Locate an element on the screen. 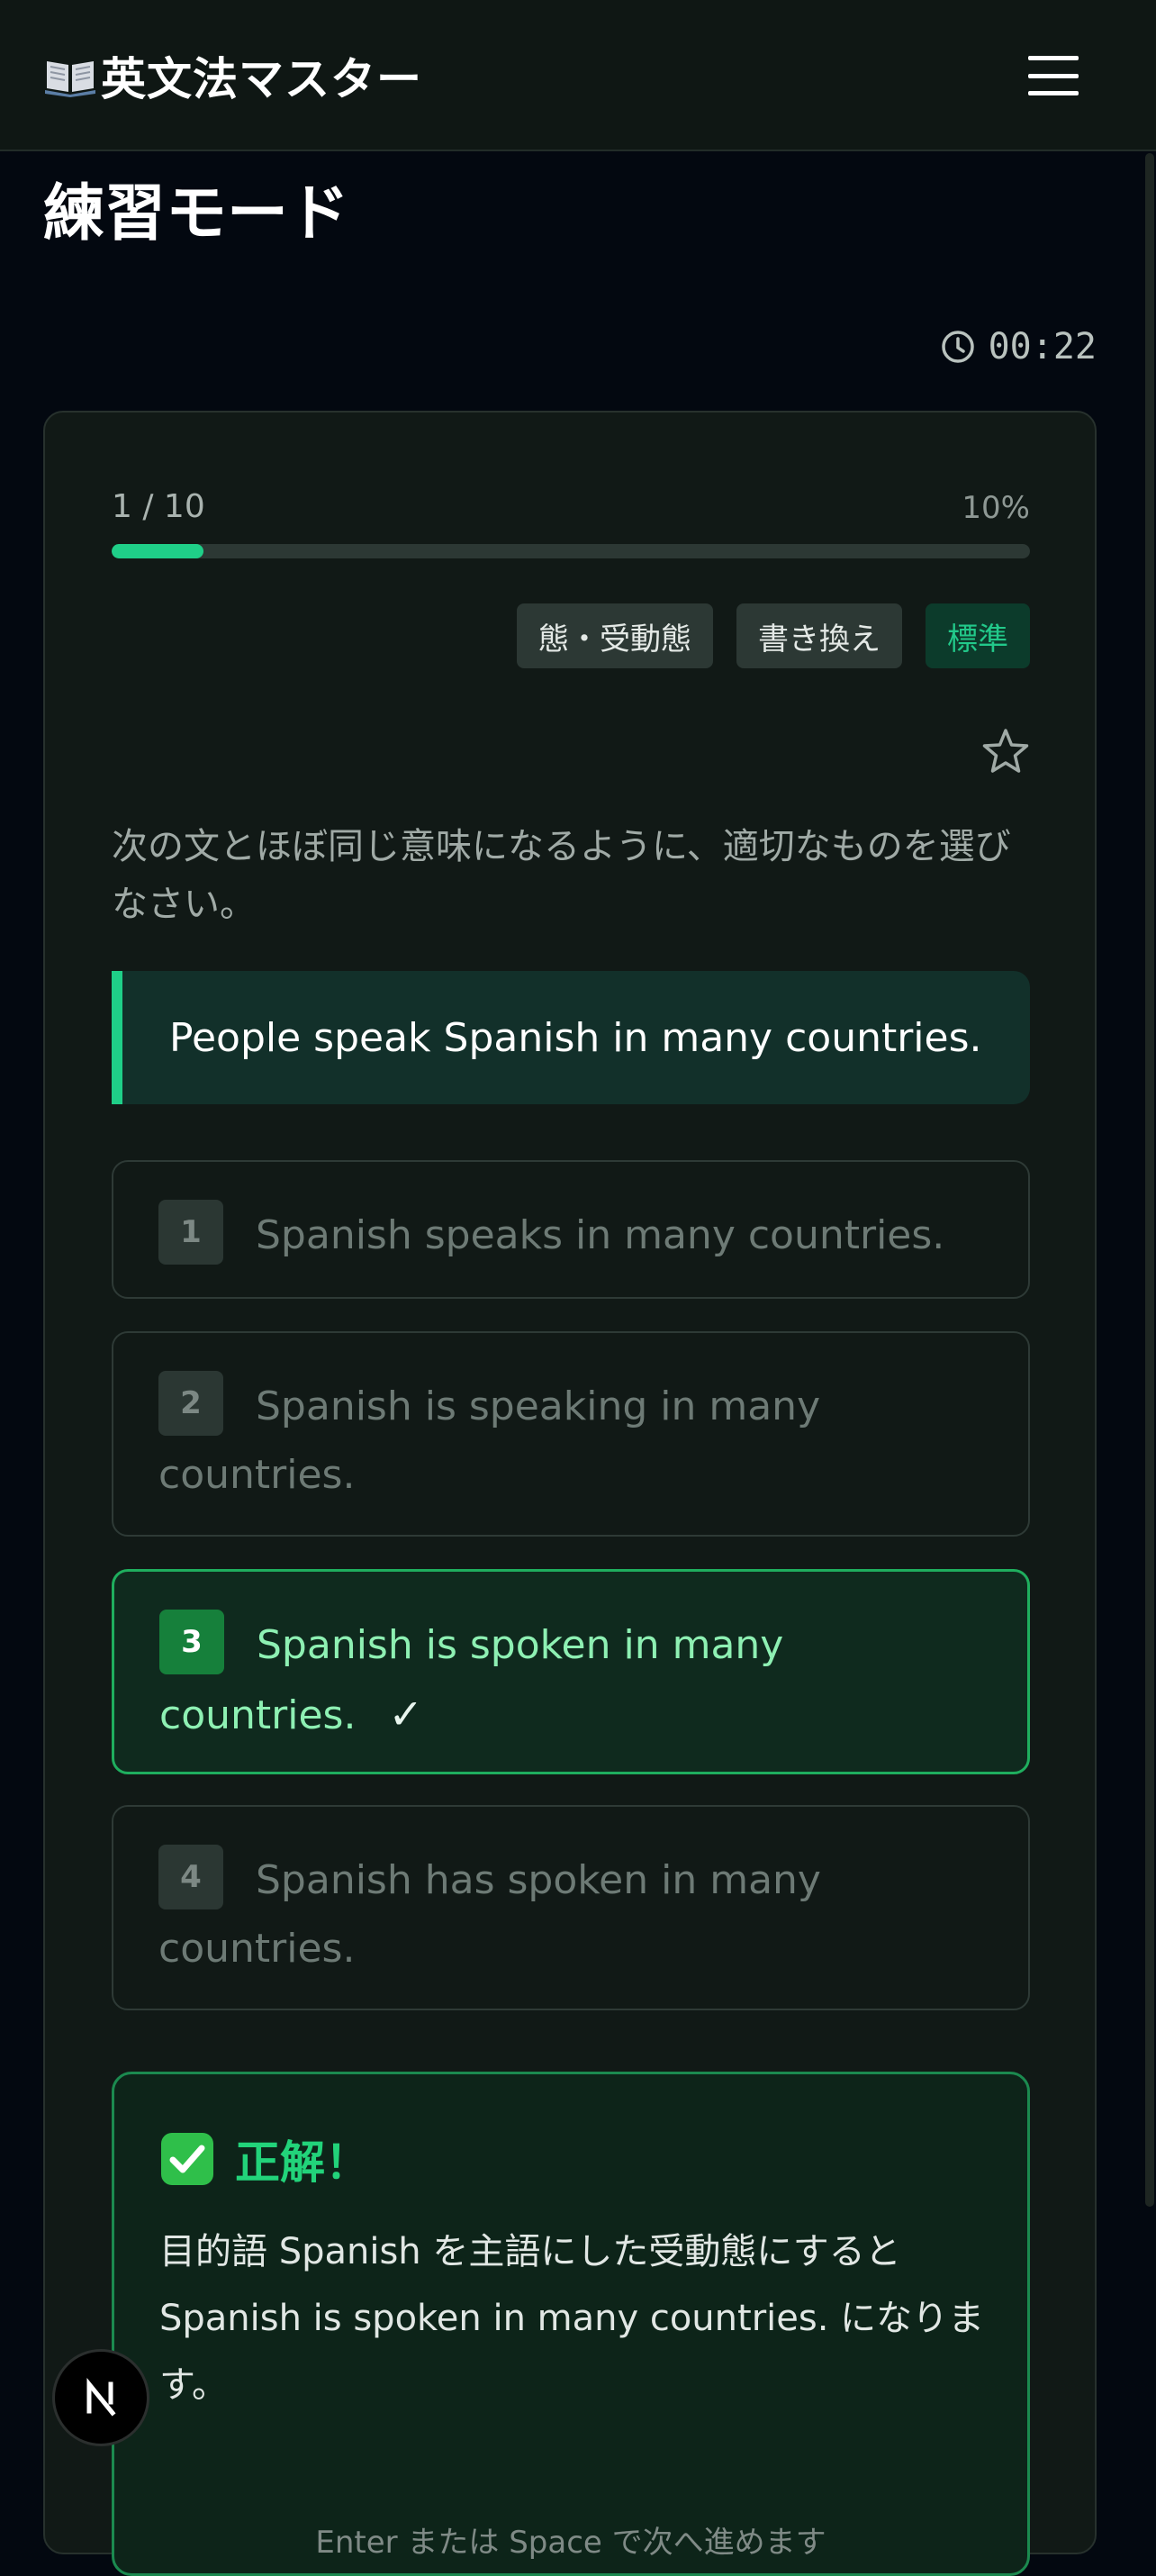  choice-number: 4 is located at coordinates (190, 1877).